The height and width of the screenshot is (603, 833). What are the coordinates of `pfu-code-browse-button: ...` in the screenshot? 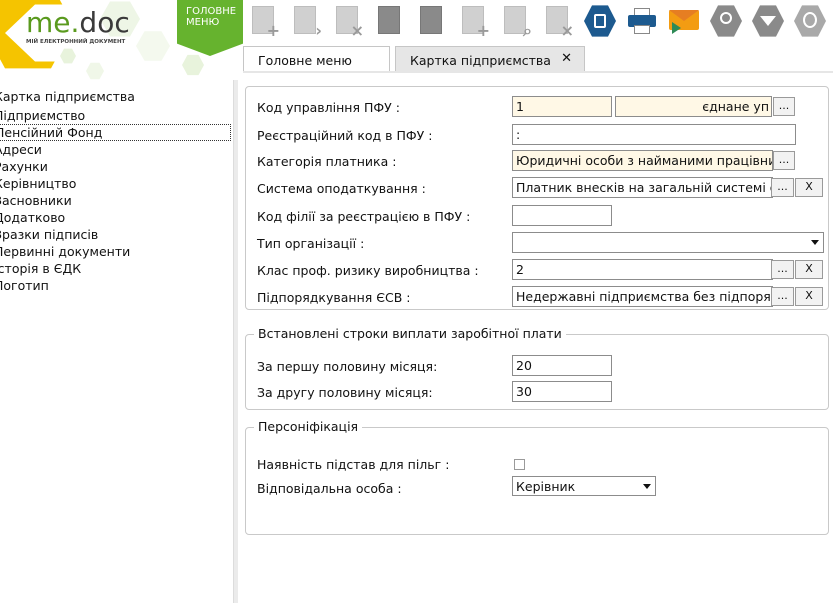 It's located at (784, 106).